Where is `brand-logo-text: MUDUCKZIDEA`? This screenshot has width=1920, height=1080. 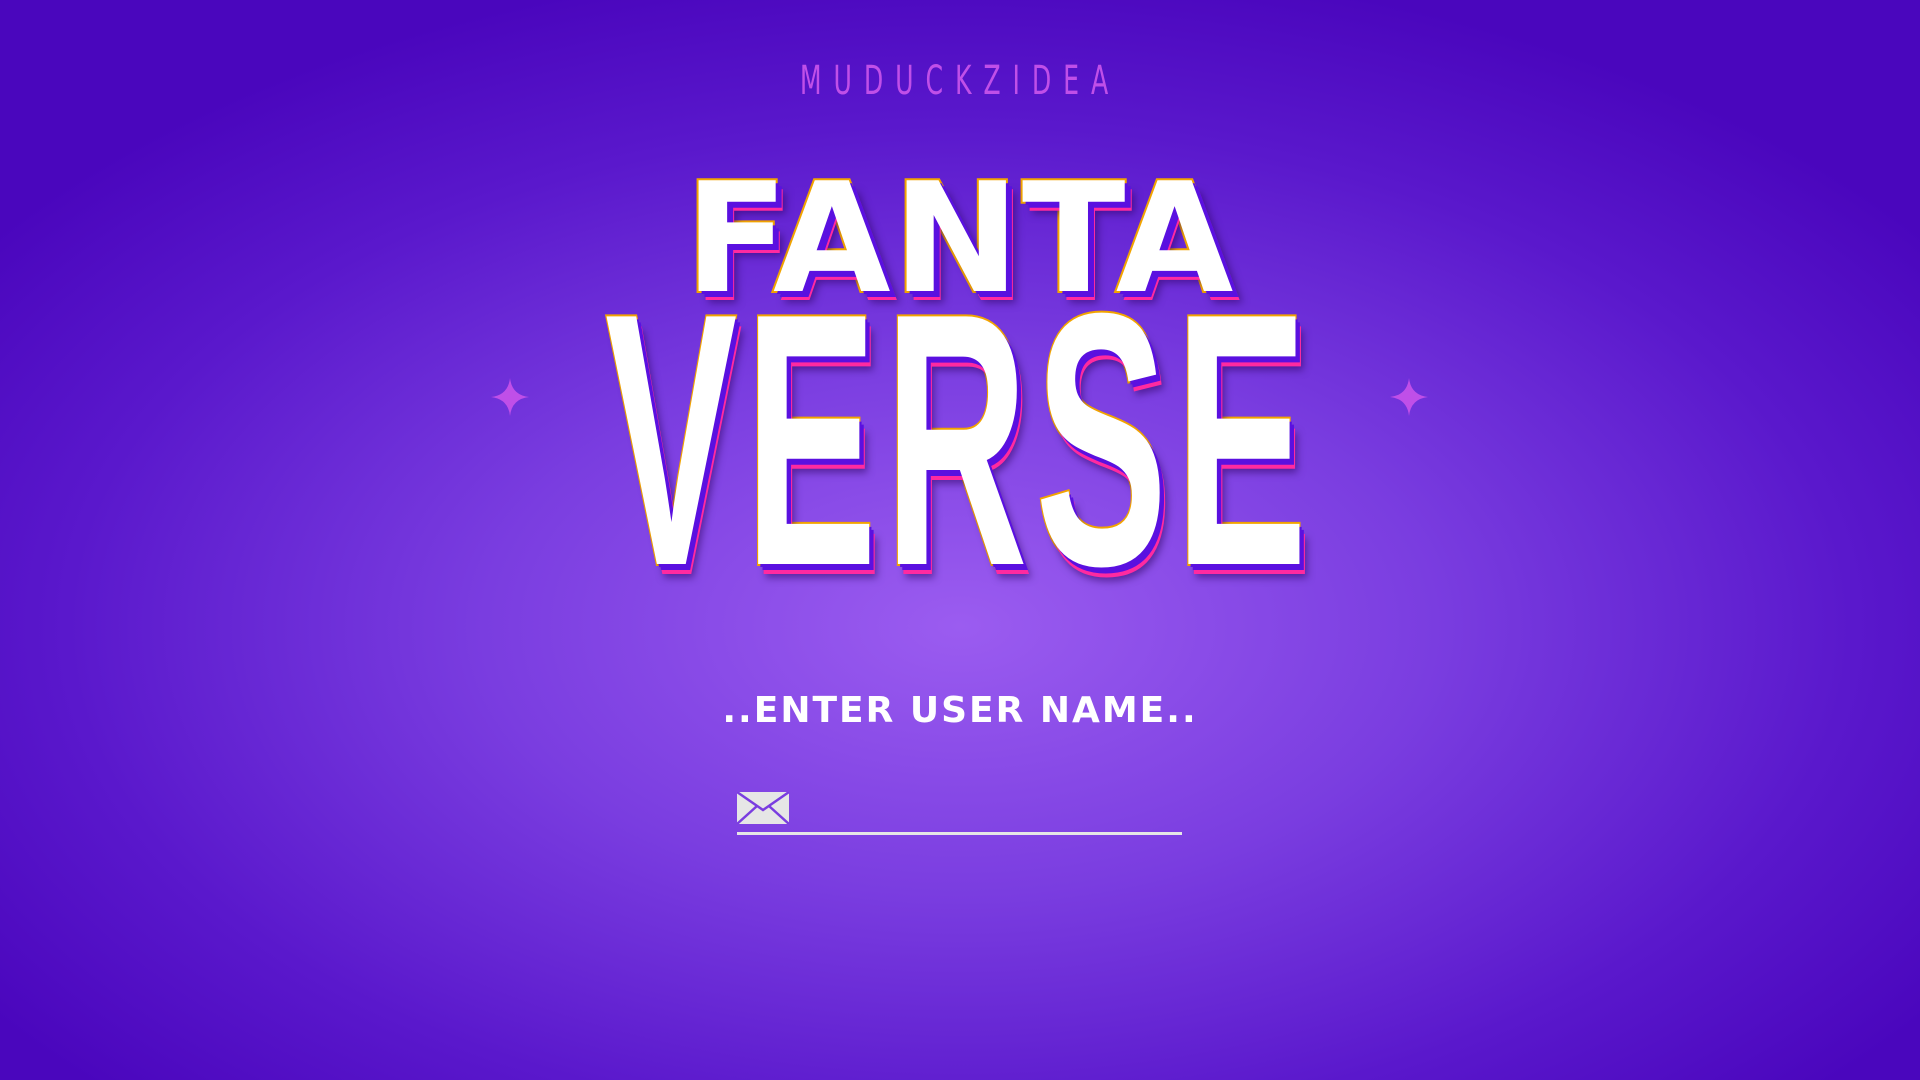 brand-logo-text: MUDUCKZIDEA is located at coordinates (960, 81).